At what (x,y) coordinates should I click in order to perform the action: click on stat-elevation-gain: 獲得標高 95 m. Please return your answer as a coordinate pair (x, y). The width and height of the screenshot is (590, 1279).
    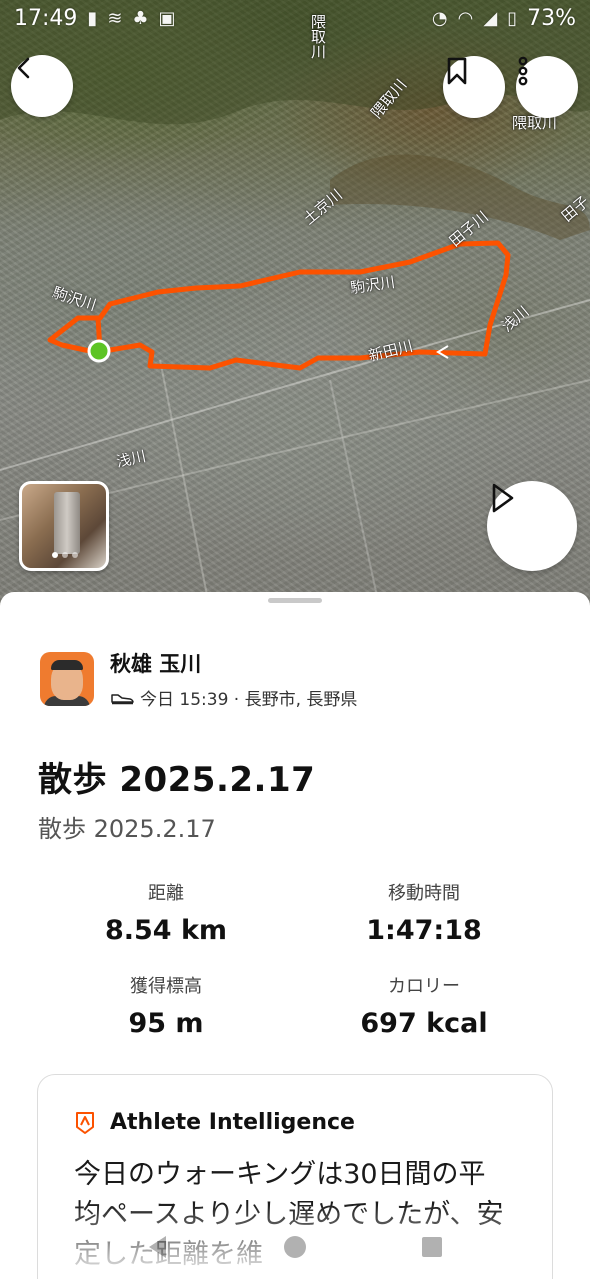
    Looking at the image, I should click on (166, 1005).